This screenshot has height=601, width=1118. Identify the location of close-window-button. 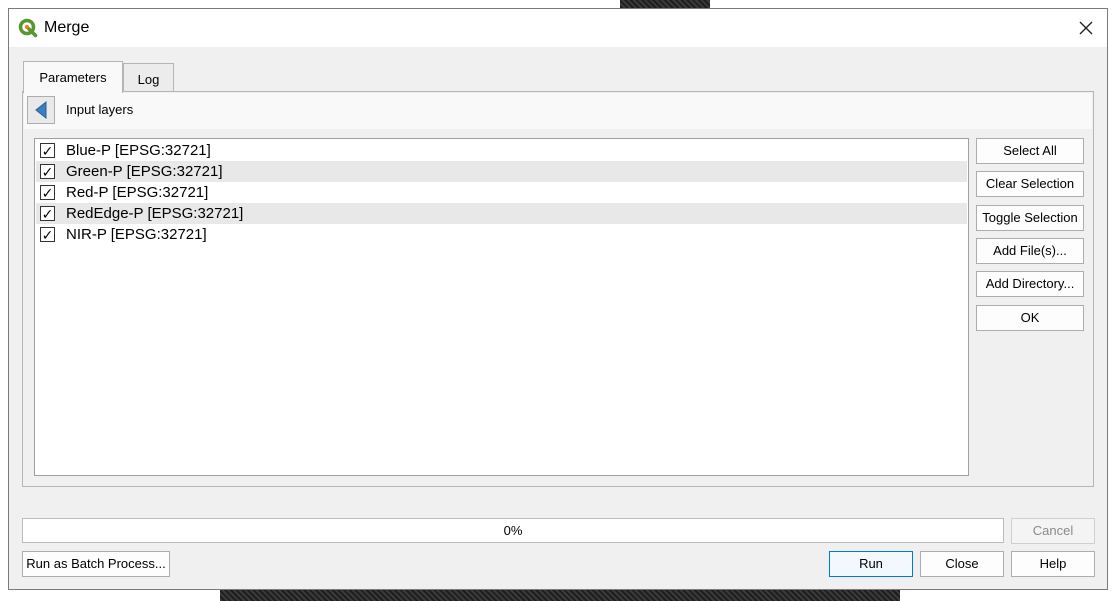
(1086, 28).